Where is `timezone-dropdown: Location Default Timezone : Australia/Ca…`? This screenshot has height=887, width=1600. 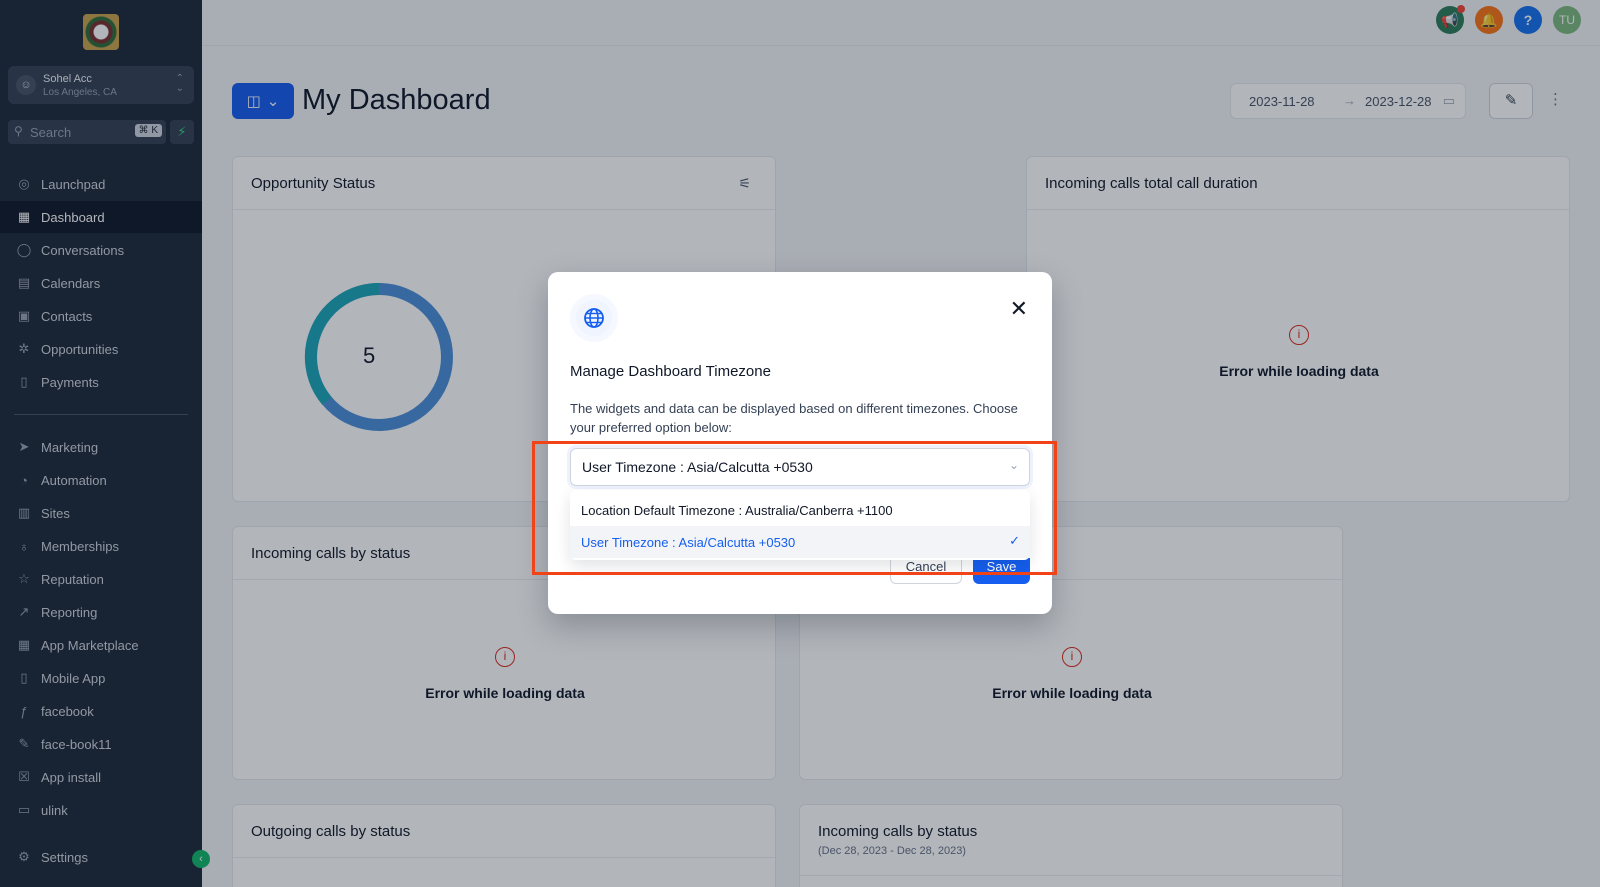 timezone-dropdown: Location Default Timezone : Australia/Ca… is located at coordinates (800, 525).